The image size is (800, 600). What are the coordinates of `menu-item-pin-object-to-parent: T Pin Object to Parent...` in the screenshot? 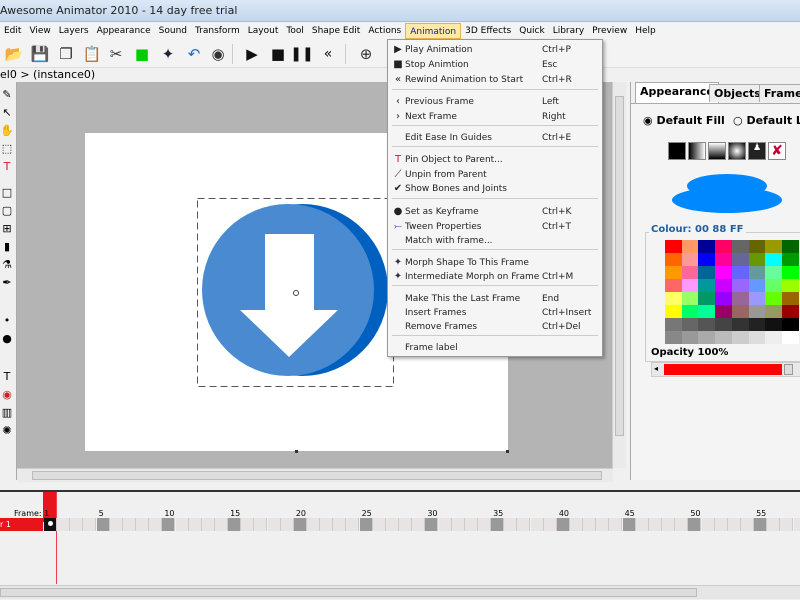 It's located at (495, 160).